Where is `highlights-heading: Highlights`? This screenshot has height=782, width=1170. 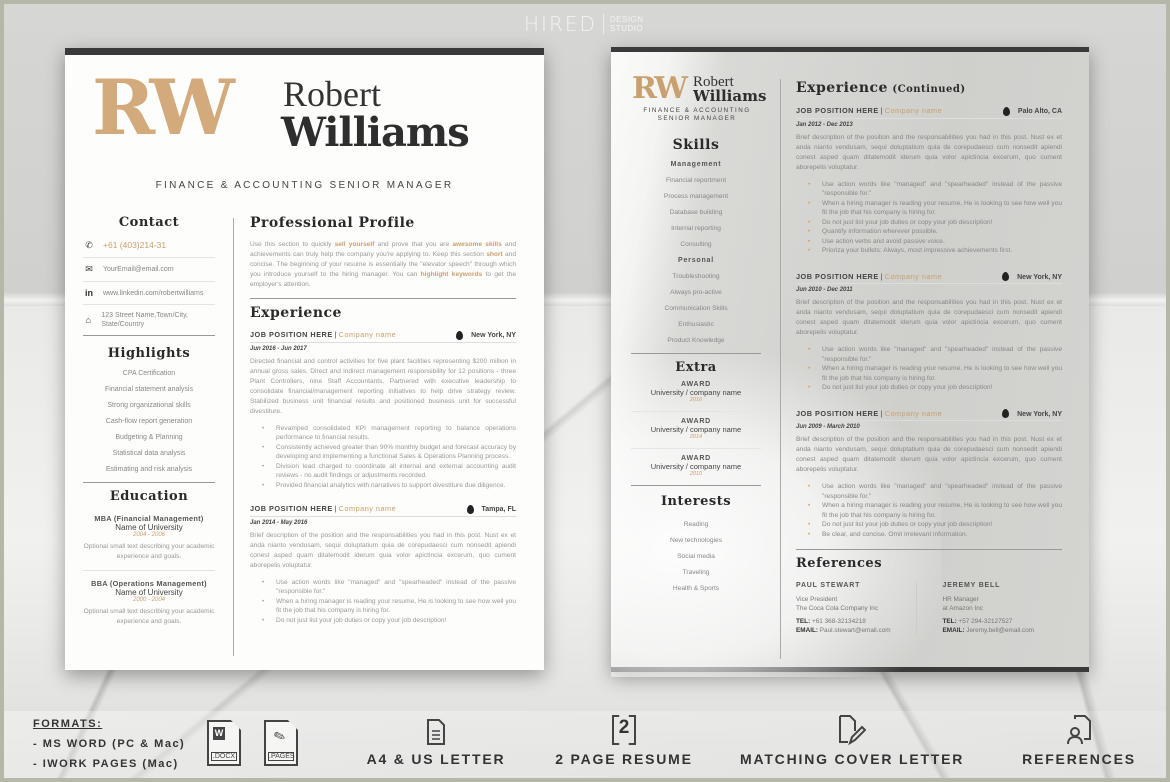
highlights-heading: Highlights is located at coordinates (149, 353).